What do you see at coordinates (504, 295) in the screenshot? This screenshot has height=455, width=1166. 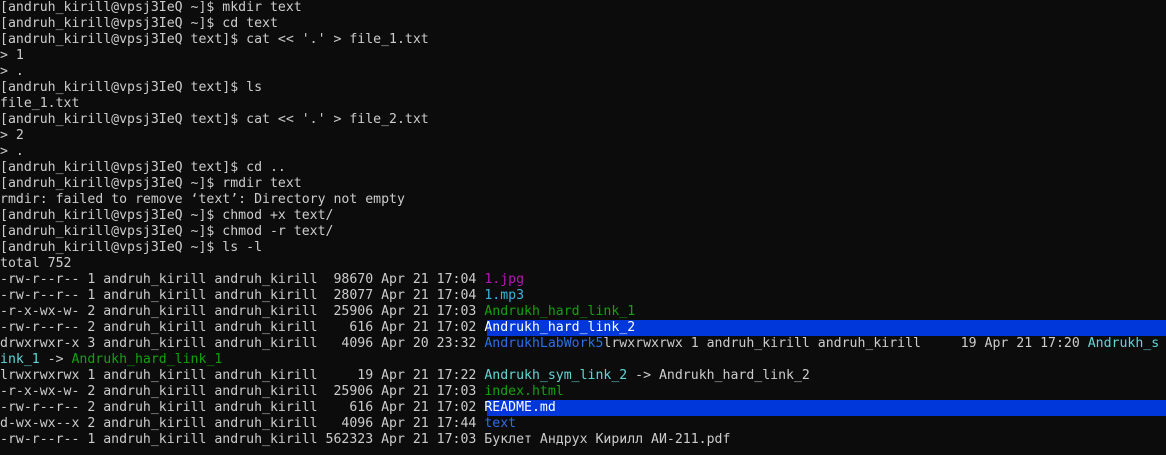 I see `terminal-text-segment: 1.mp3` at bounding box center [504, 295].